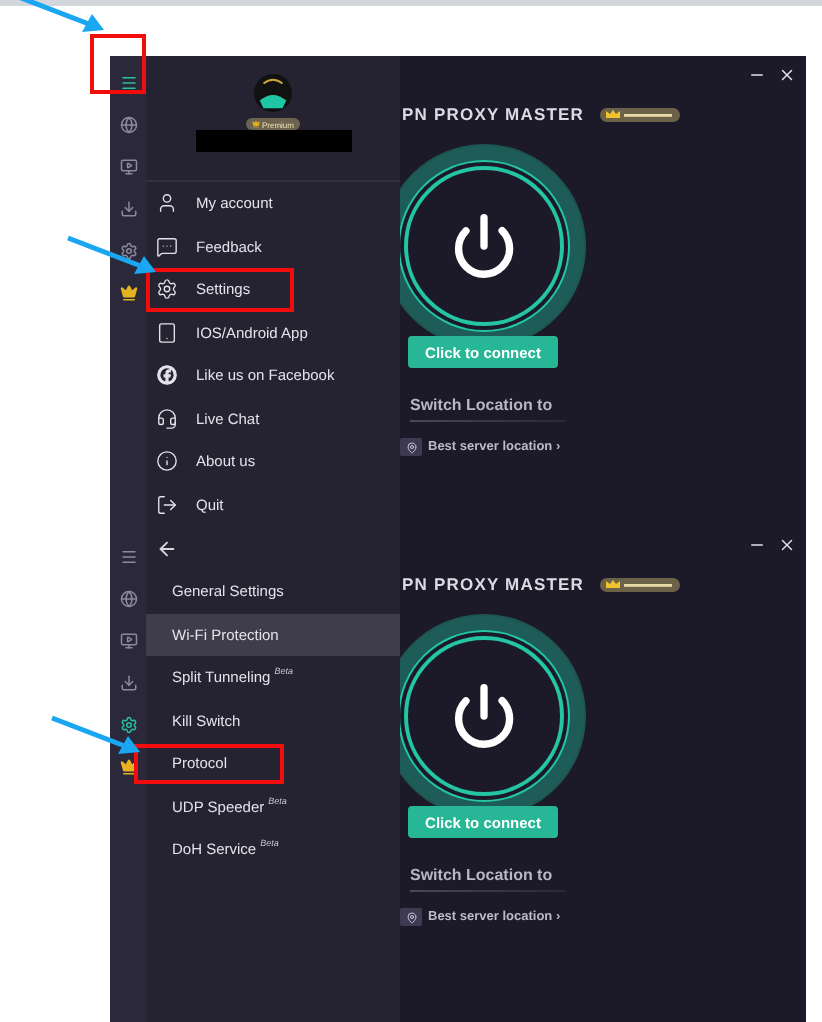  I want to click on tablet-icon, so click(167, 332).